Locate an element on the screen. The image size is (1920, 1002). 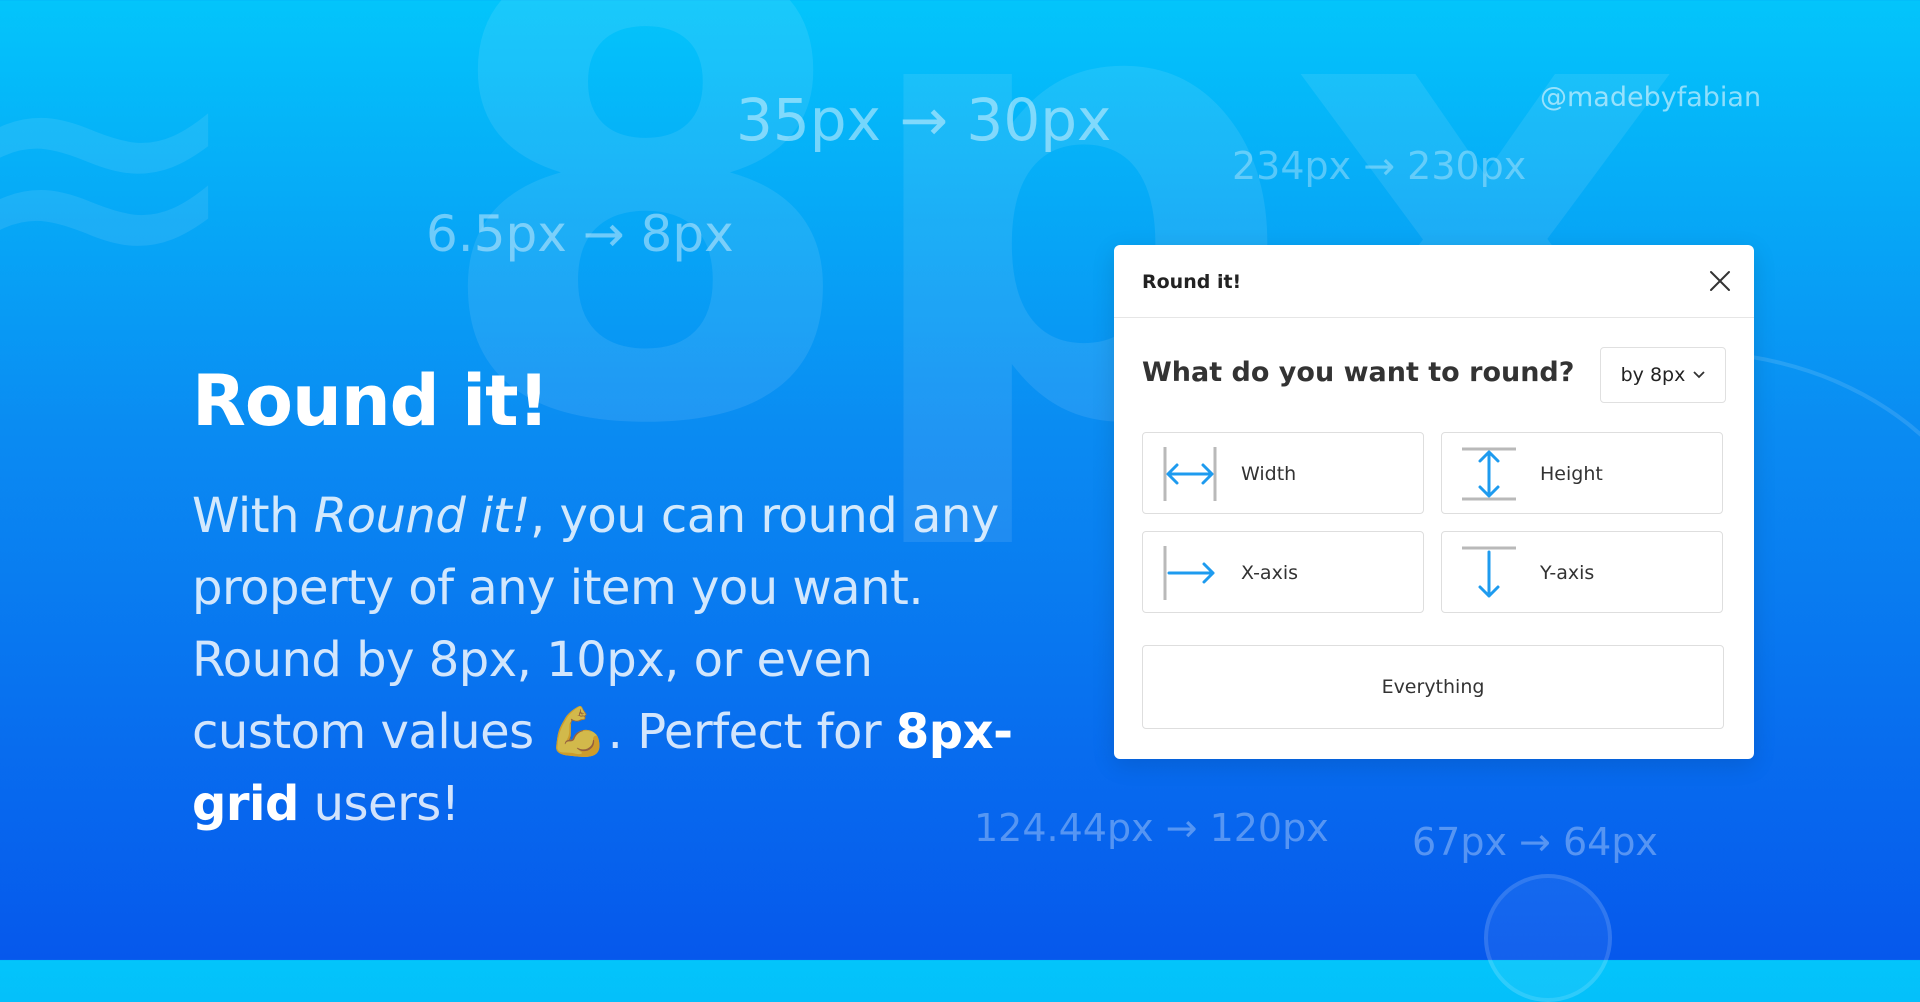
close-icon is located at coordinates (1720, 281).